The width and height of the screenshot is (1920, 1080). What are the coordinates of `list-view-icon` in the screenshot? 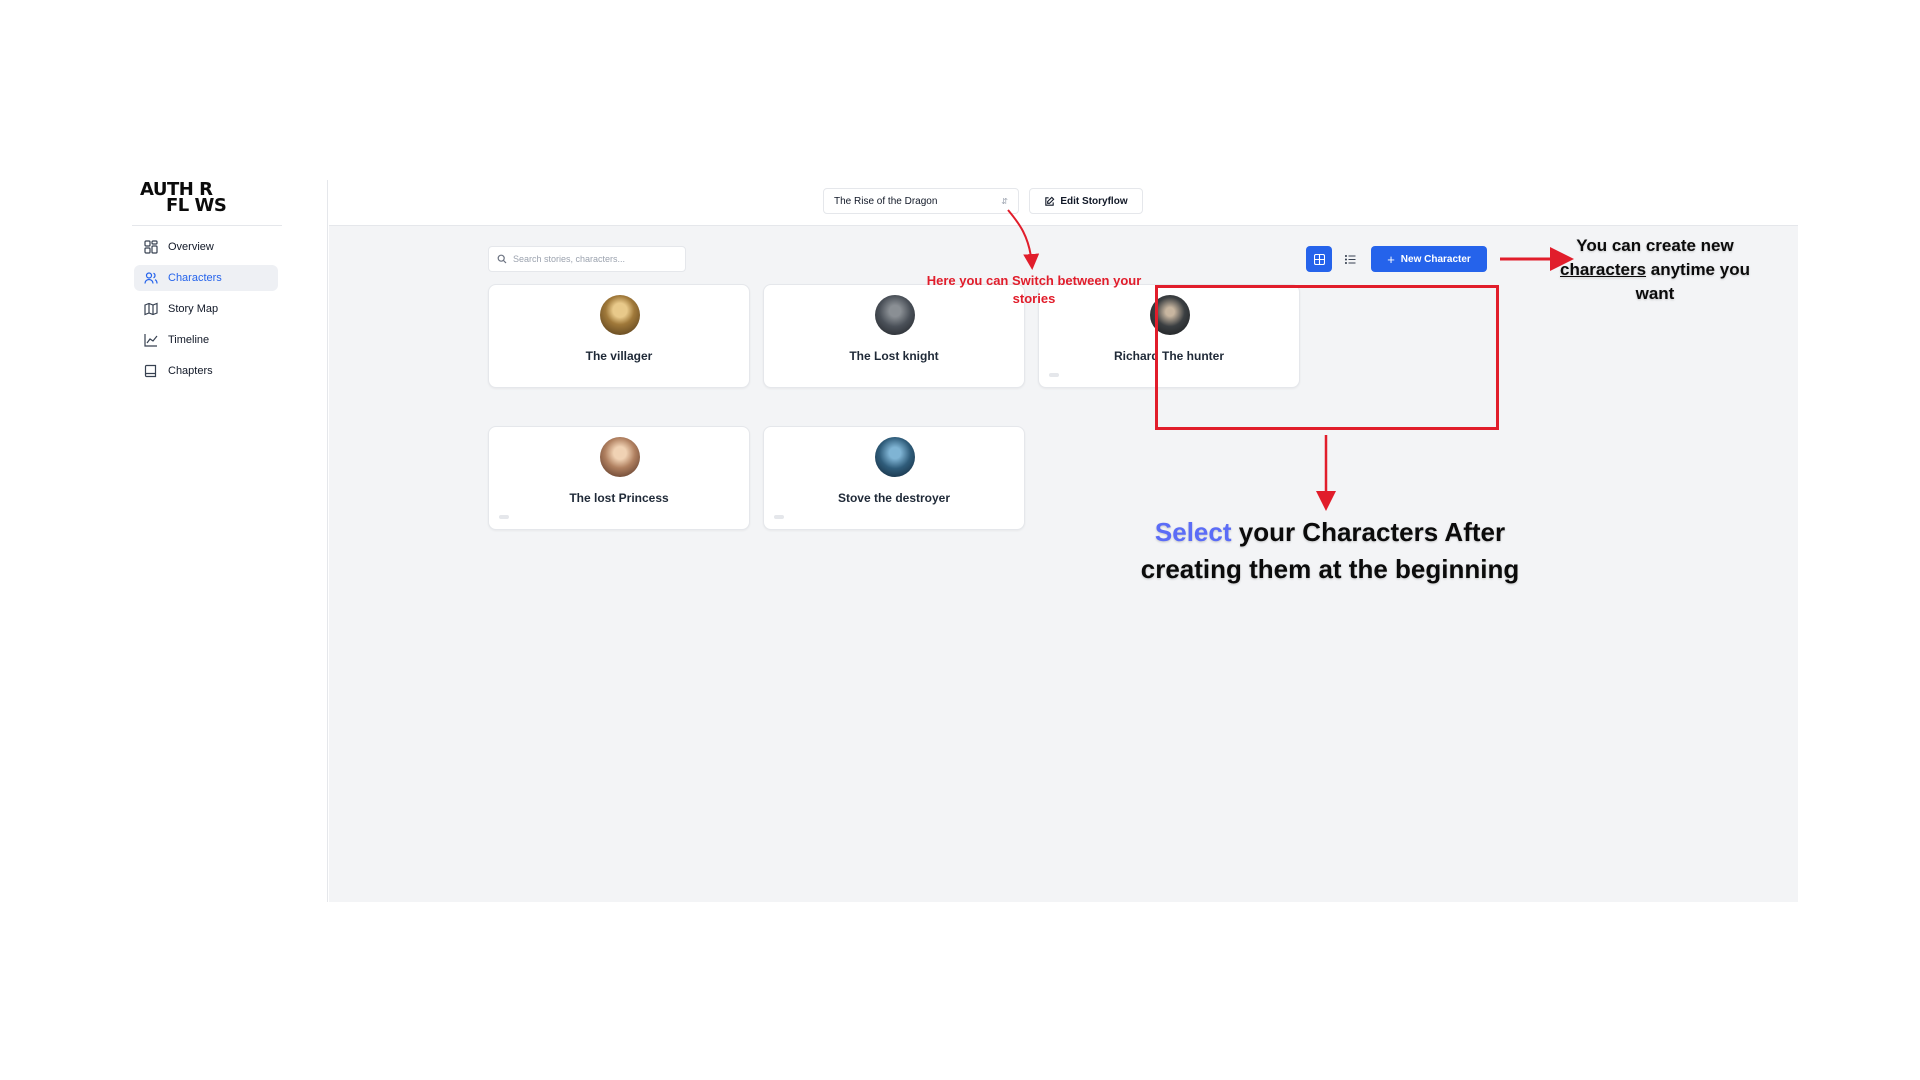 It's located at (1349, 259).